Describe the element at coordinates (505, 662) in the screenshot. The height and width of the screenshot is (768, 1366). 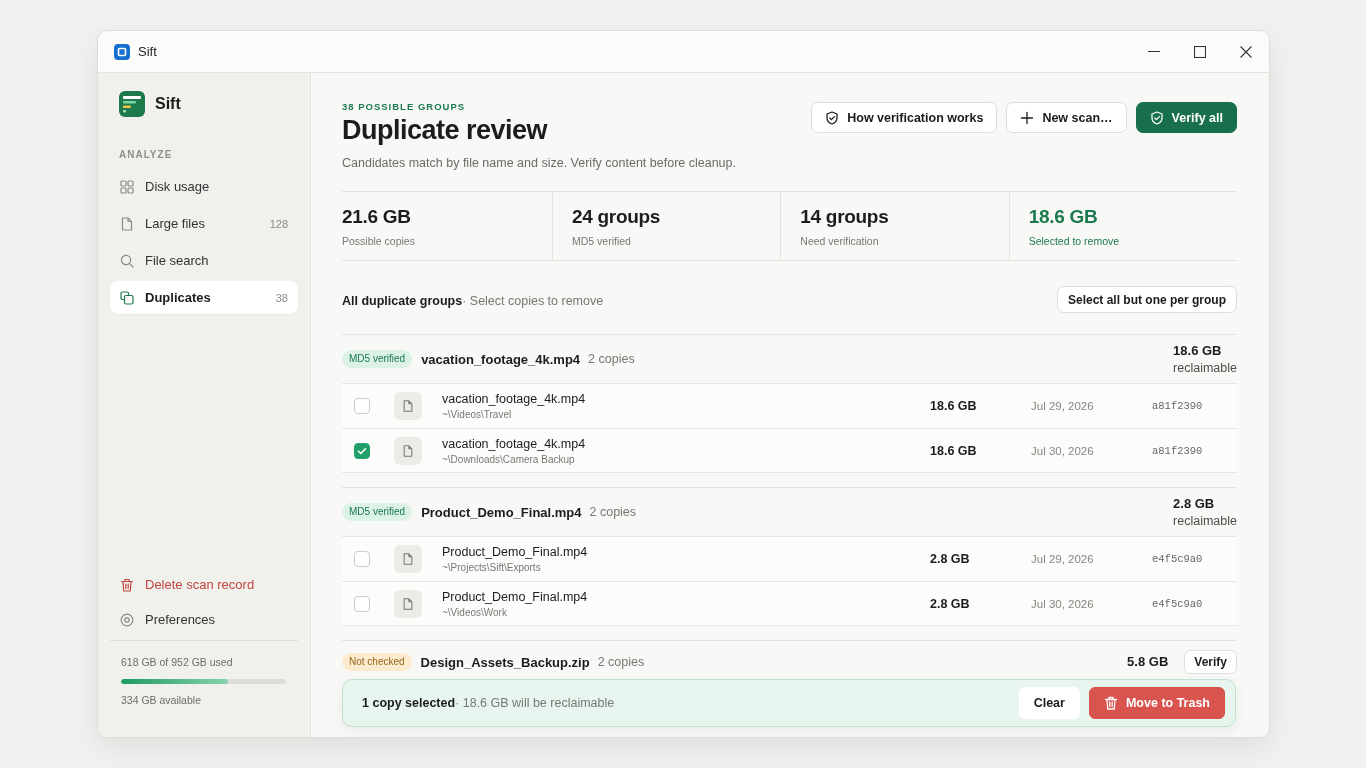
I see `group-file-name: Design_Assets_Backup.zip` at that location.